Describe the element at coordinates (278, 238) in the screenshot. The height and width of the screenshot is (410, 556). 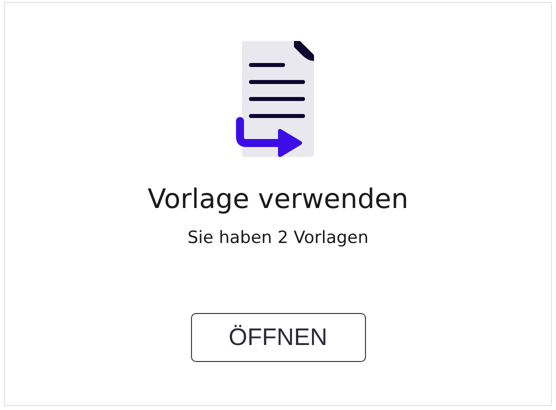
I see `template-count: Sie haben 2 Vorlagen` at that location.